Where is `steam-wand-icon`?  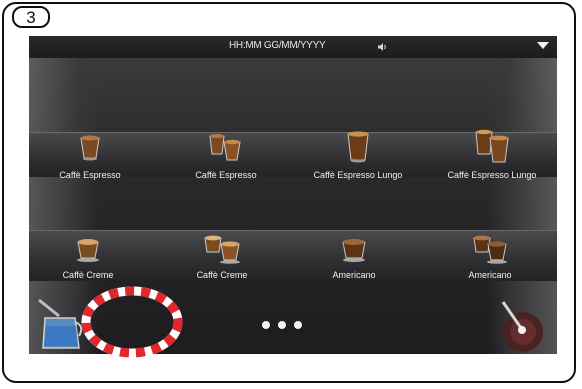
steam-wand-icon is located at coordinates (521, 326).